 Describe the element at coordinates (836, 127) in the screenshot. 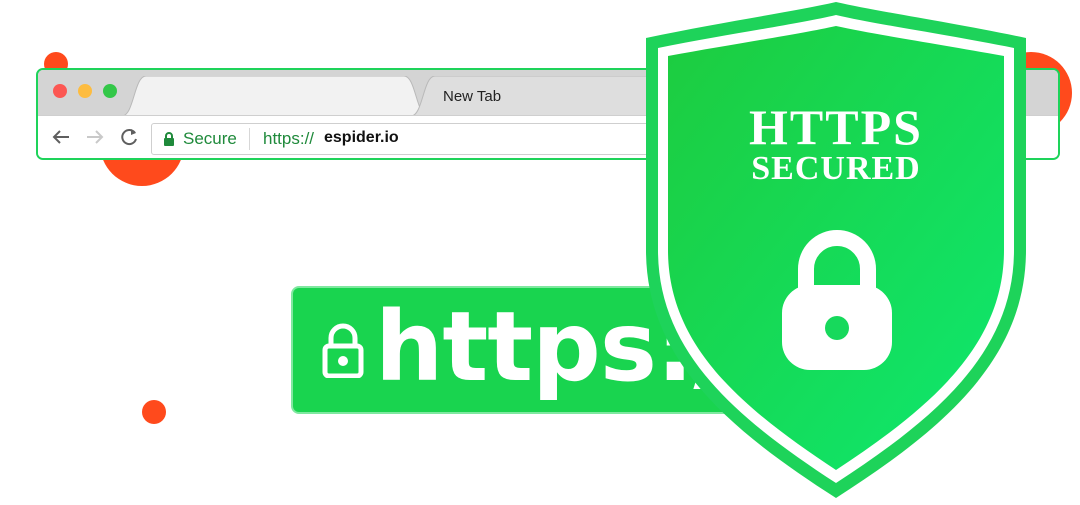

I see `shield-title: HTTPS` at that location.